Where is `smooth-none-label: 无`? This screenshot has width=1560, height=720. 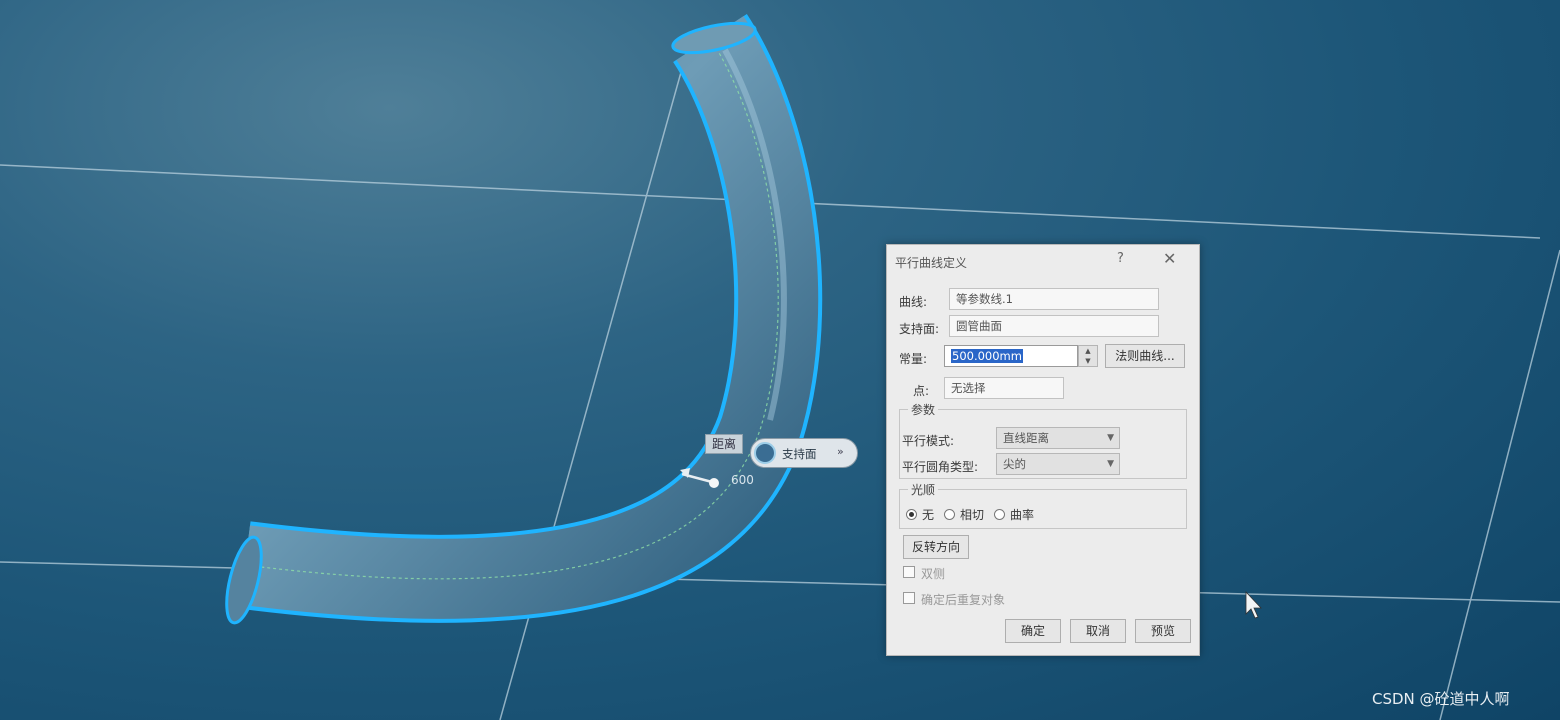
smooth-none-label: 无 is located at coordinates (928, 515).